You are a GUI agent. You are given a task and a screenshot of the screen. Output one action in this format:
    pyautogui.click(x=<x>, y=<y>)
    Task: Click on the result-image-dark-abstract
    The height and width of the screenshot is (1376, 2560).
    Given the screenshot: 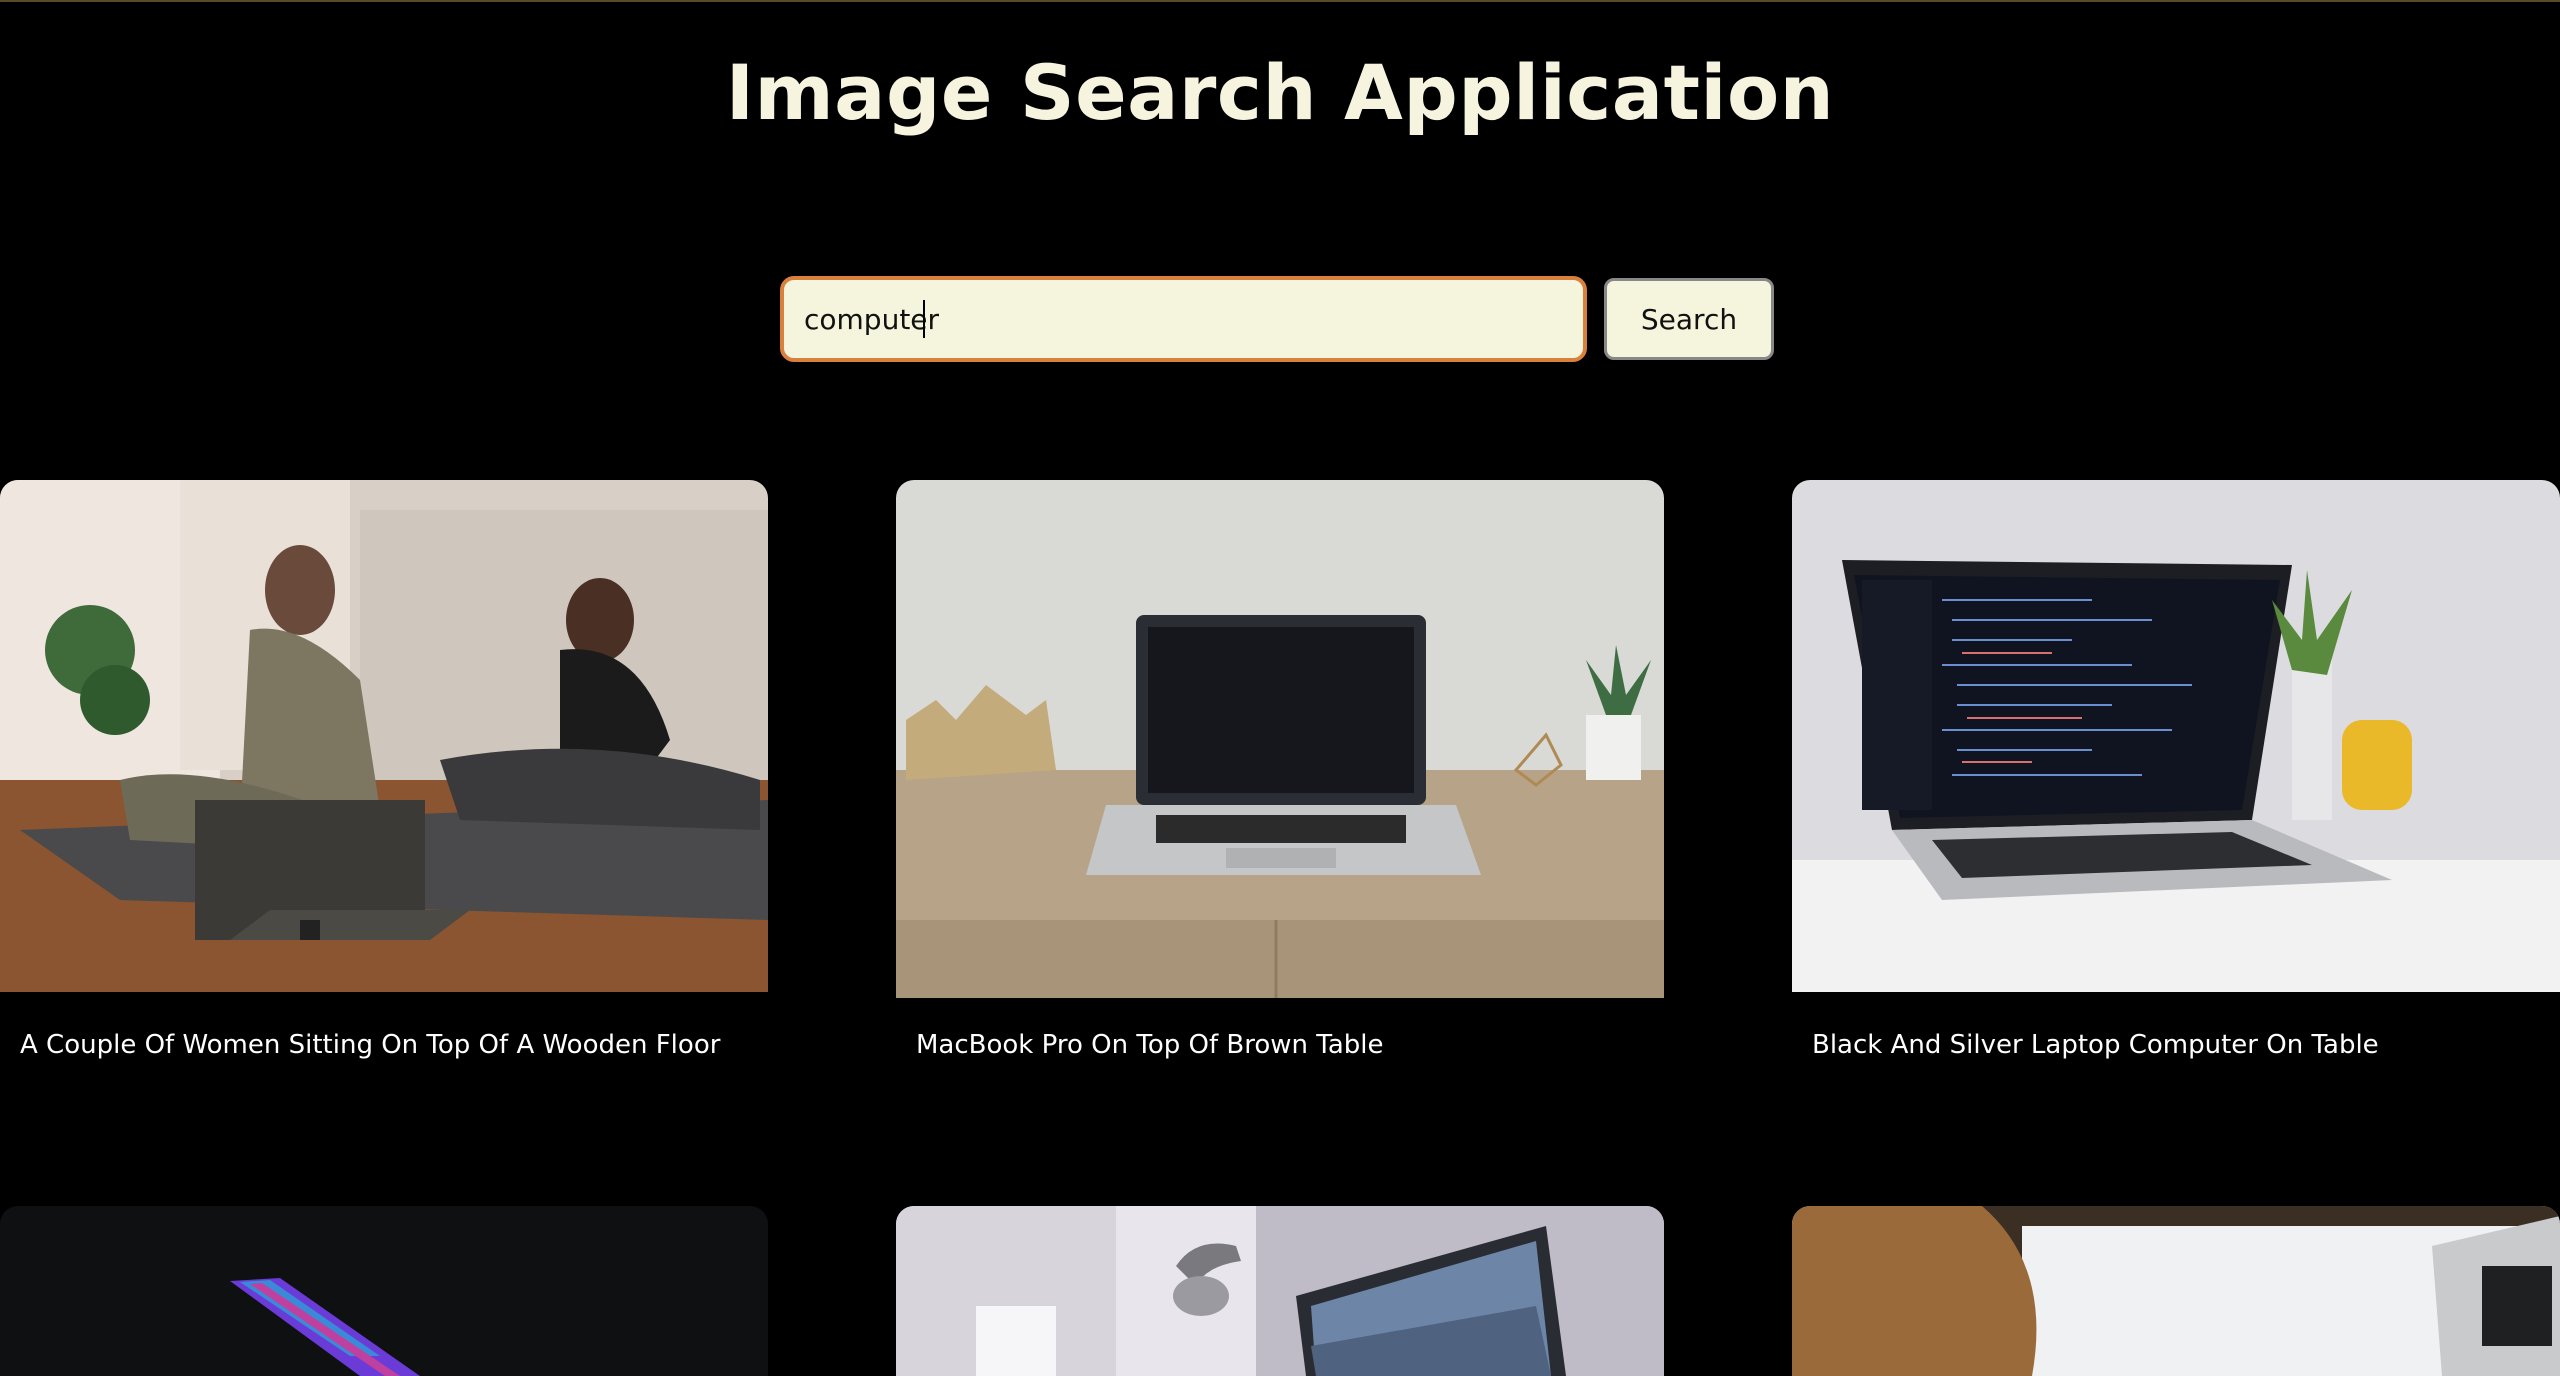 What is the action you would take?
    pyautogui.click(x=384, y=1291)
    